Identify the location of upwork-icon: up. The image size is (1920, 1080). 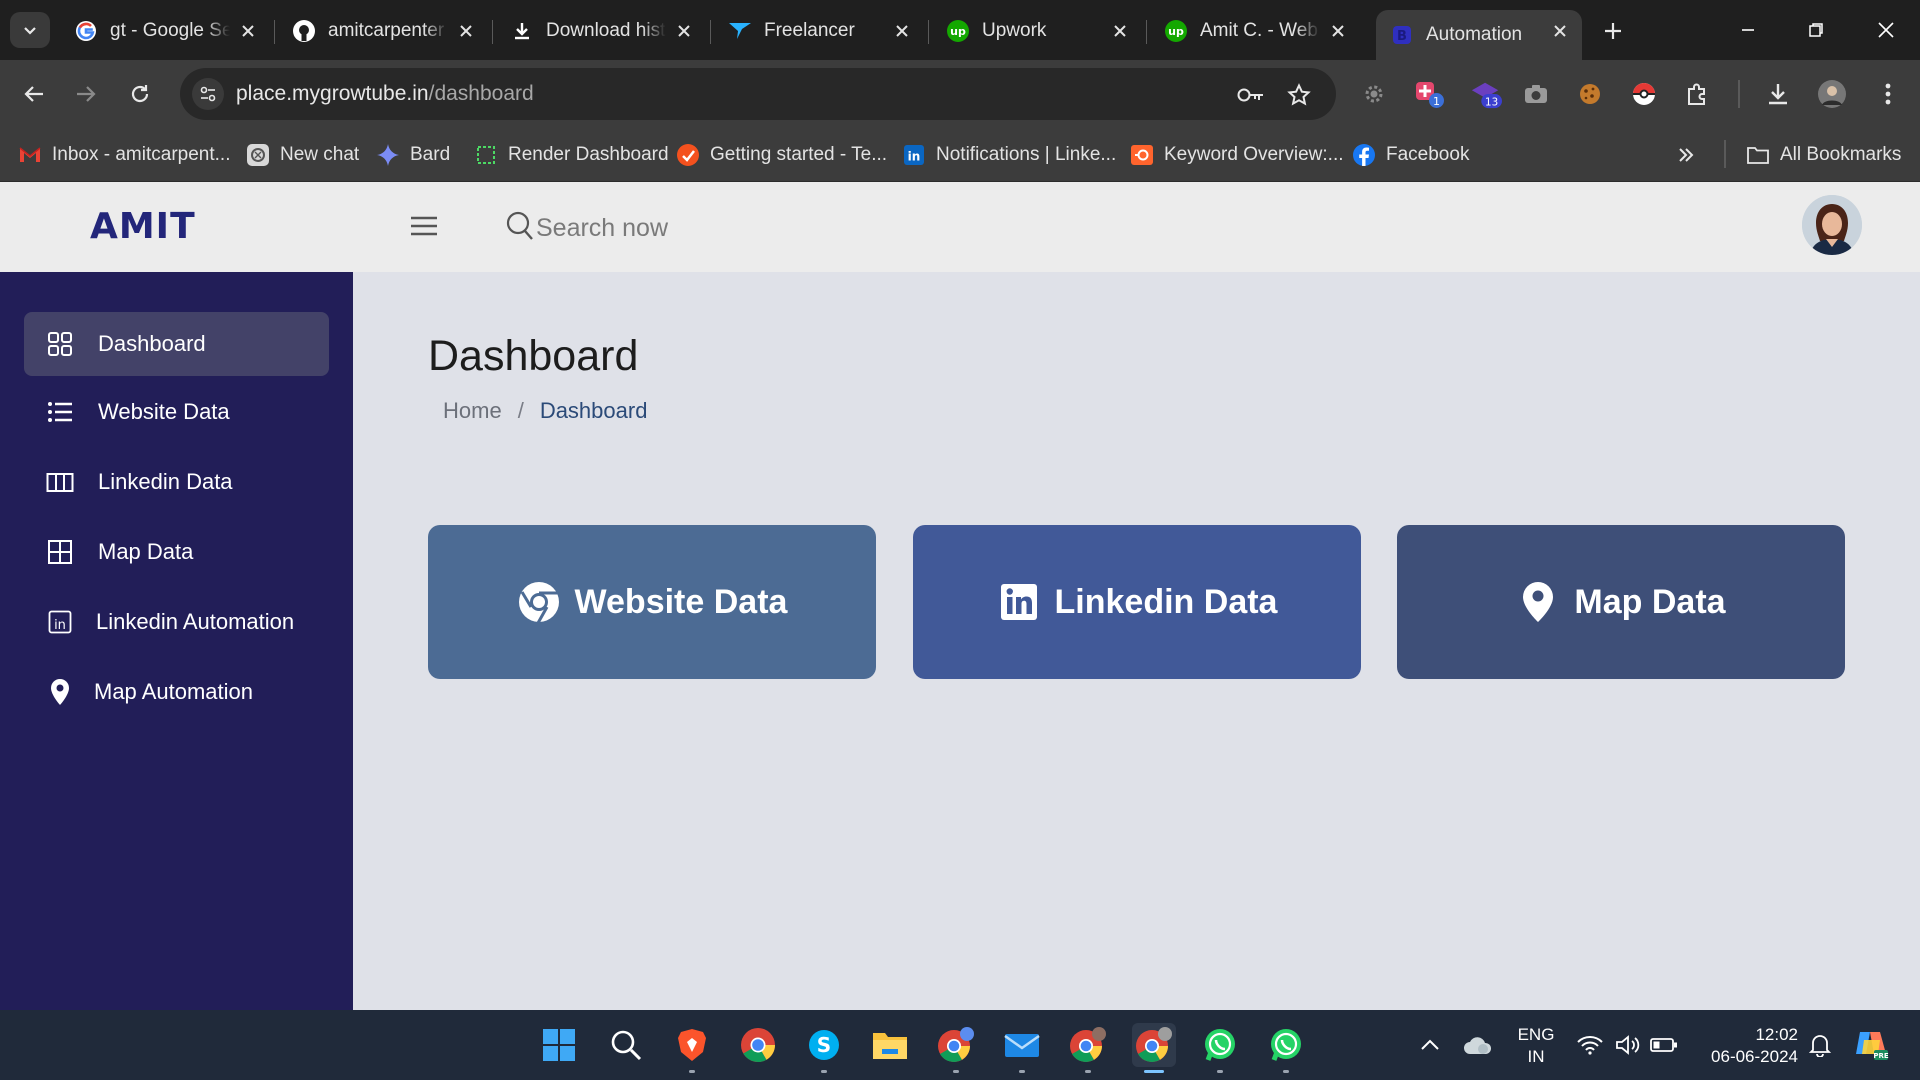
(958, 31).